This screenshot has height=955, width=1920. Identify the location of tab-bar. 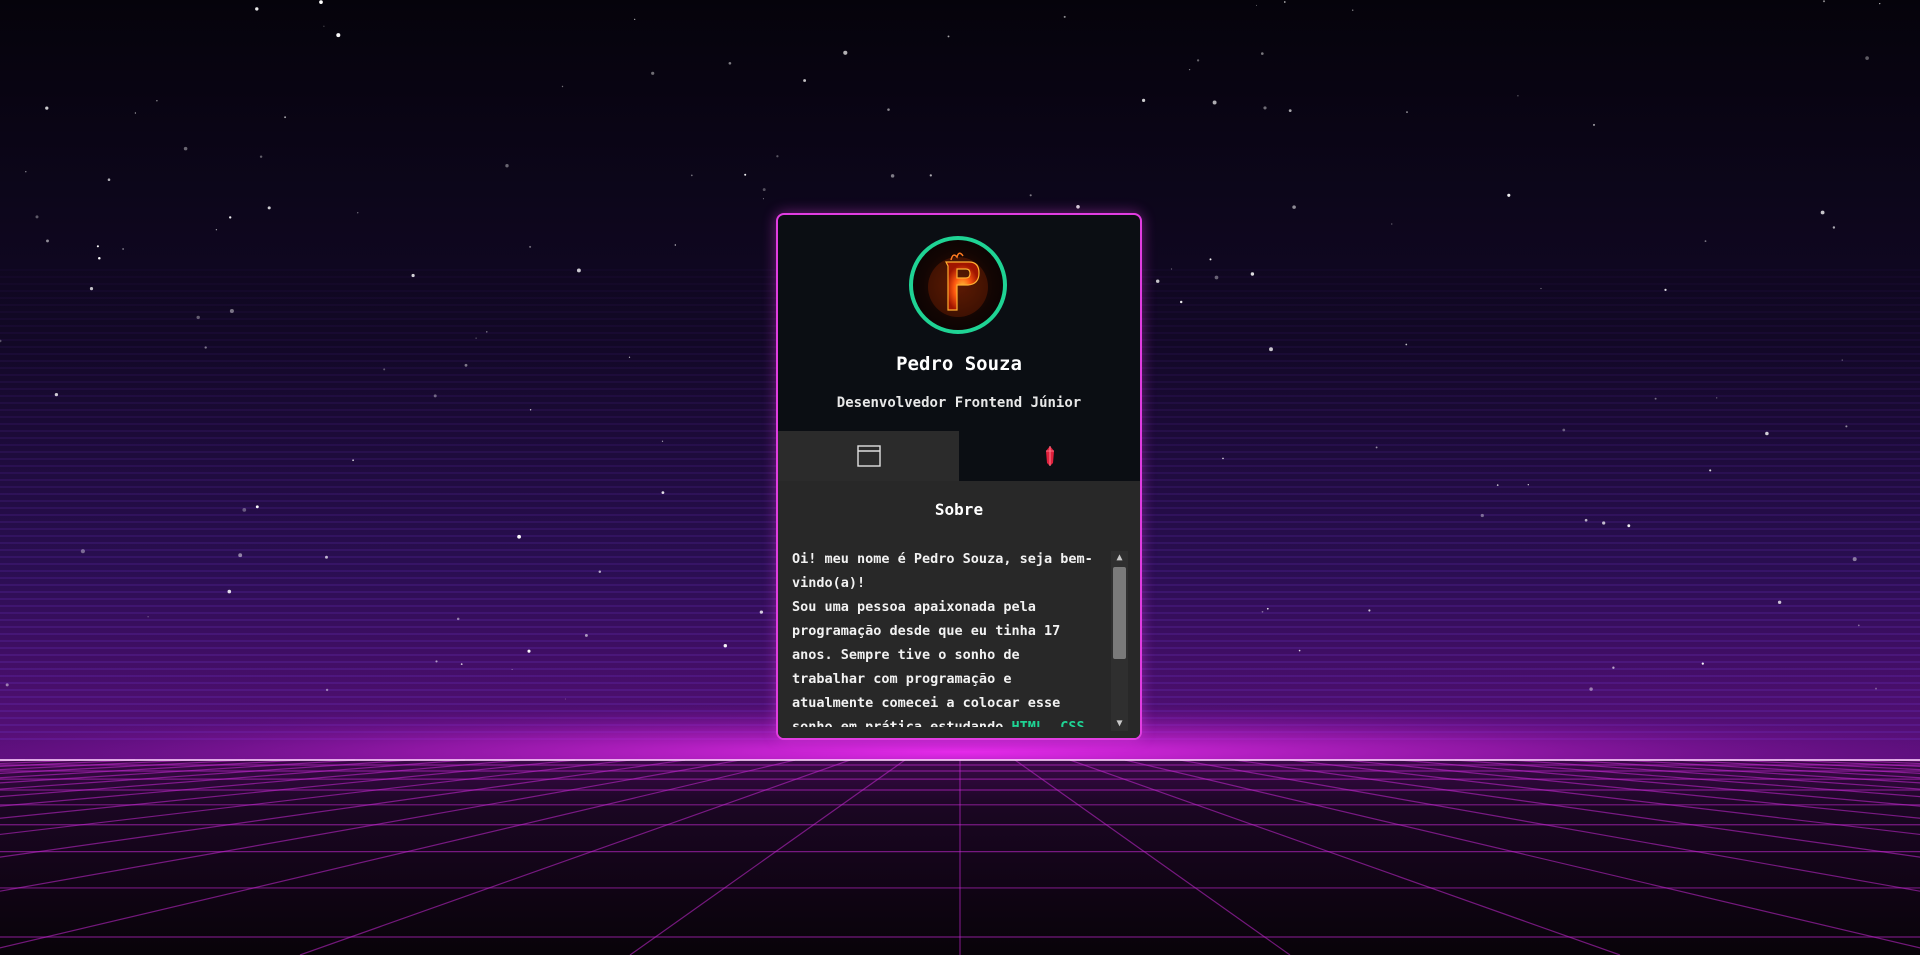
(959, 456).